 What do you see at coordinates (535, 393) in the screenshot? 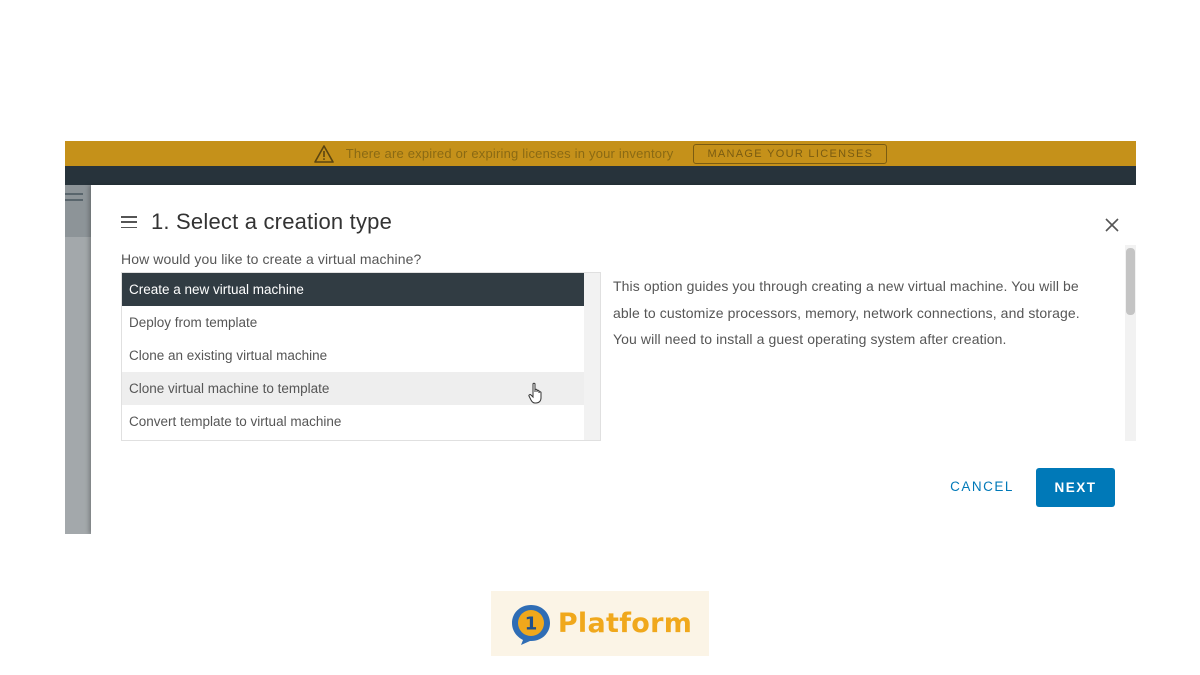
I see `hand-pointer-icon` at bounding box center [535, 393].